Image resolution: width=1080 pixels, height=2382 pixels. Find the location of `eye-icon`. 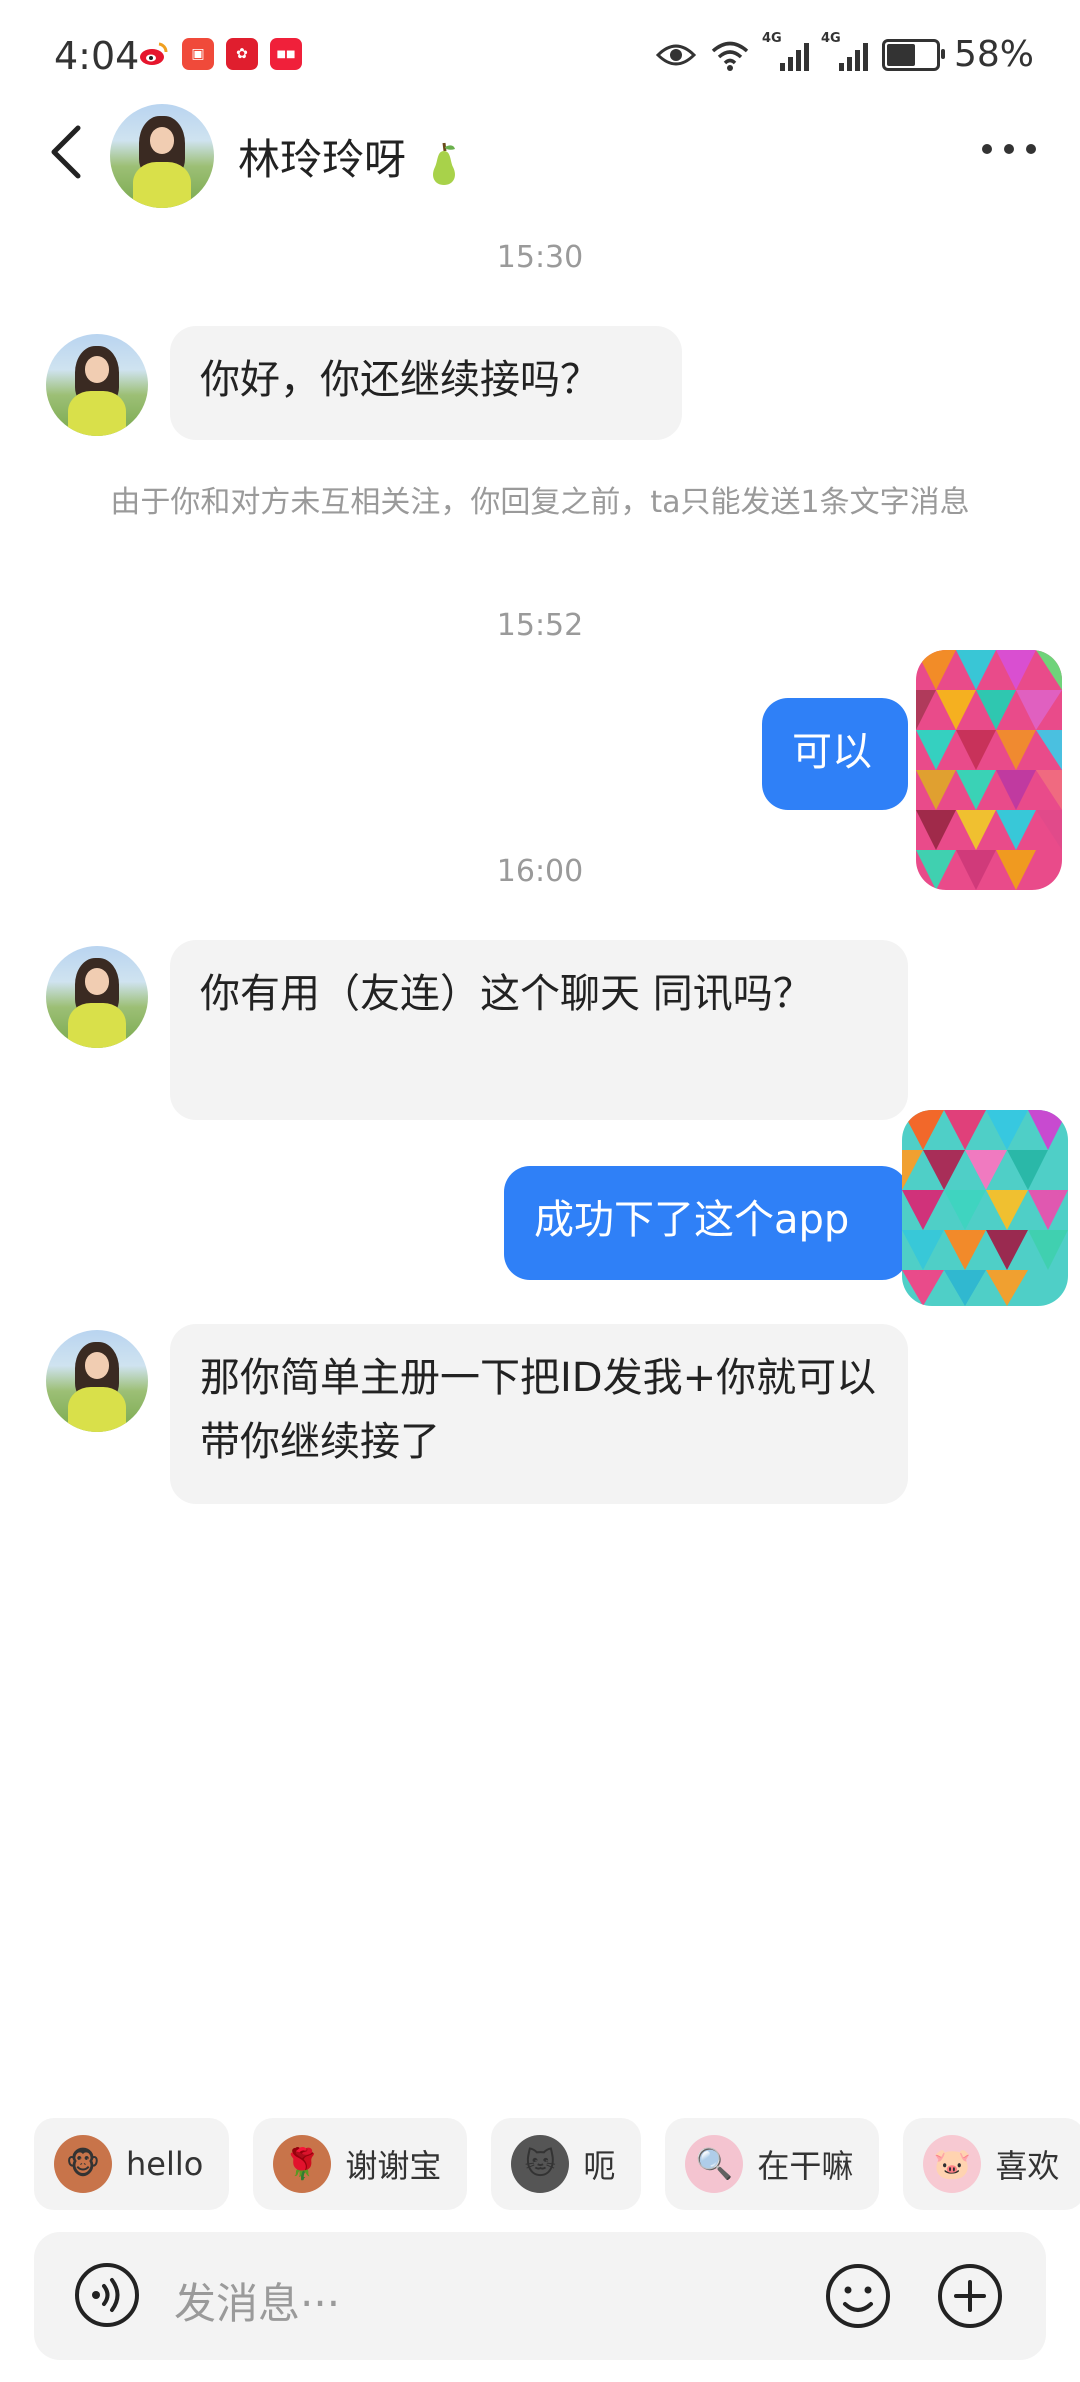

eye-icon is located at coordinates (675, 54).